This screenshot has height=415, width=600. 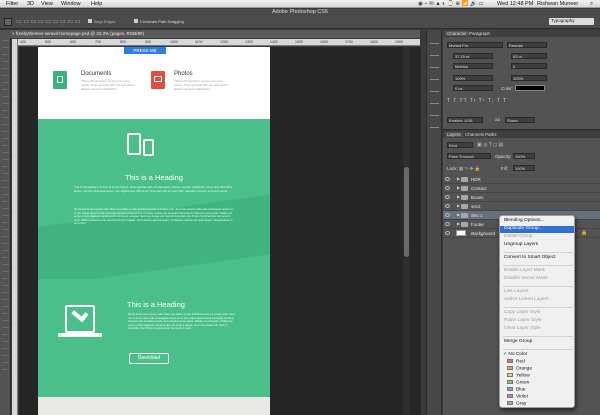 I want to click on press-me-button: PRESS ME, so click(x=145, y=50).